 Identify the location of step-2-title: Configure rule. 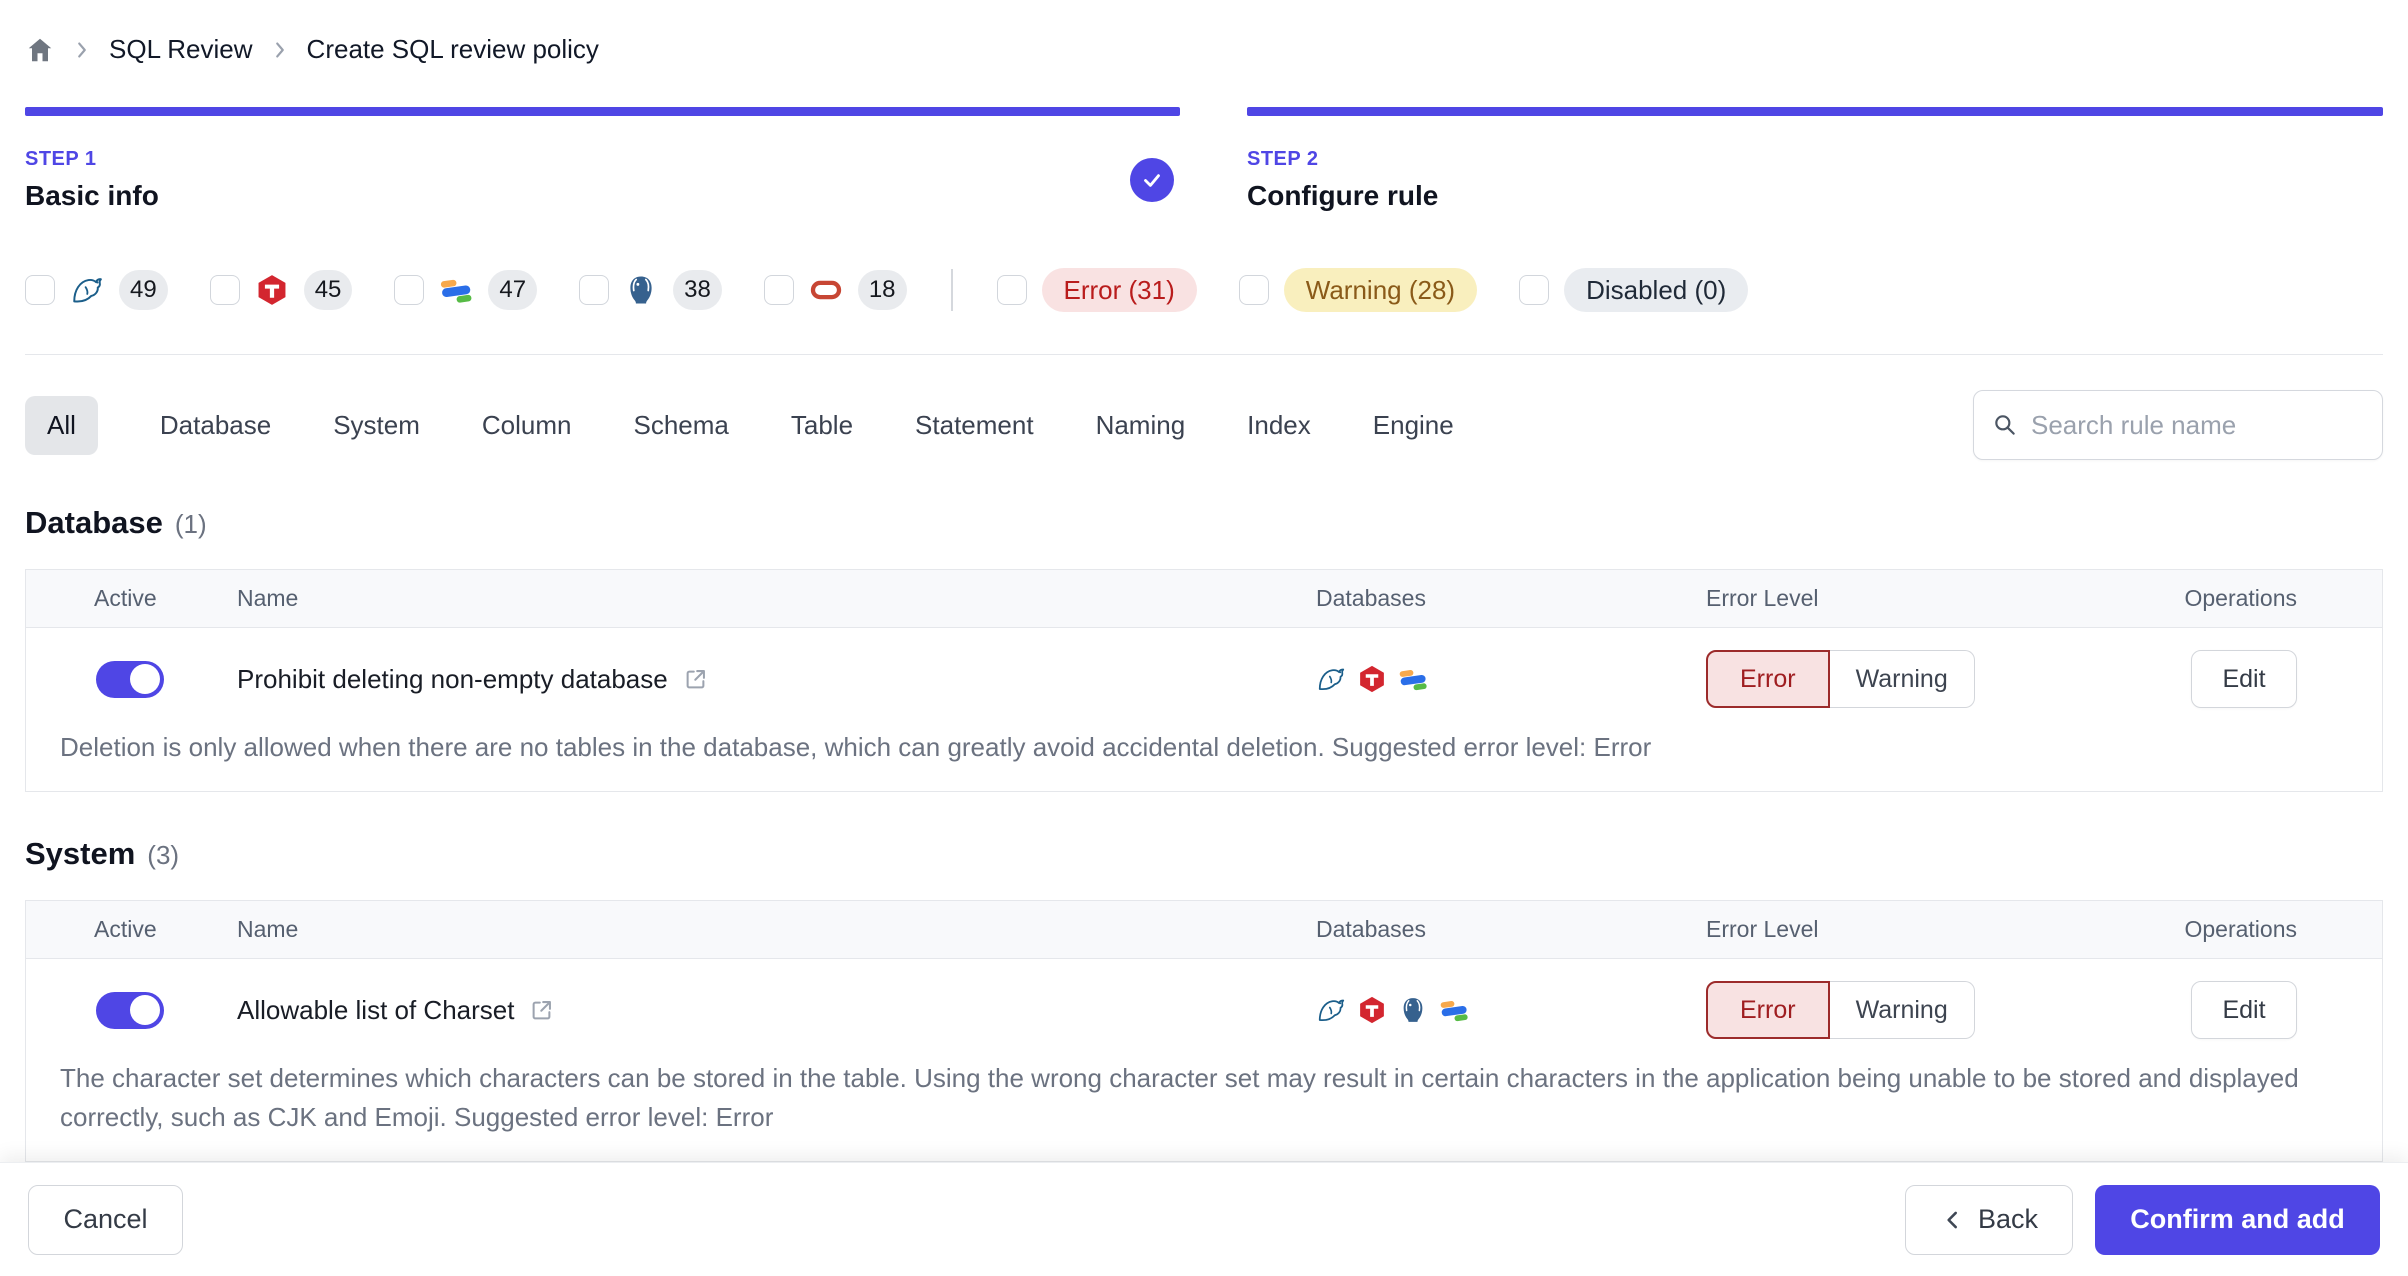
(1343, 195).